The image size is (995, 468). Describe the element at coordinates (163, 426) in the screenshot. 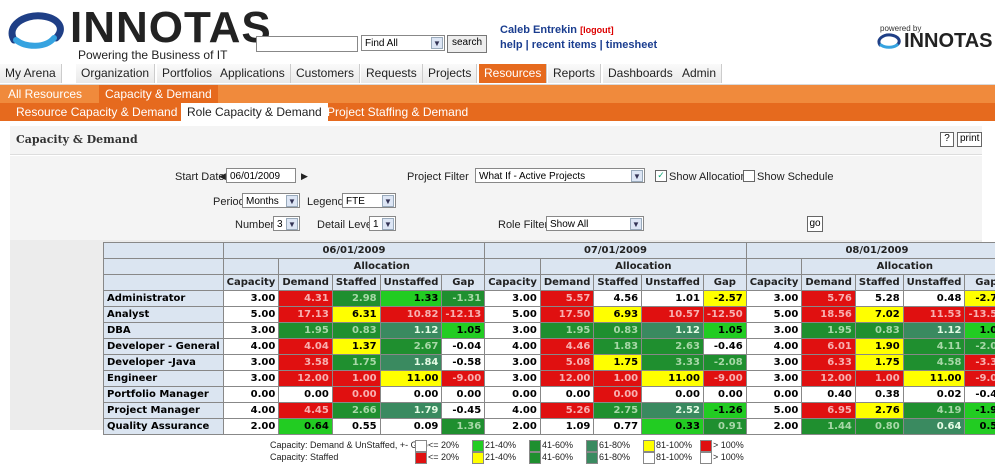

I see `role-name-cell: Quality Assurance` at that location.